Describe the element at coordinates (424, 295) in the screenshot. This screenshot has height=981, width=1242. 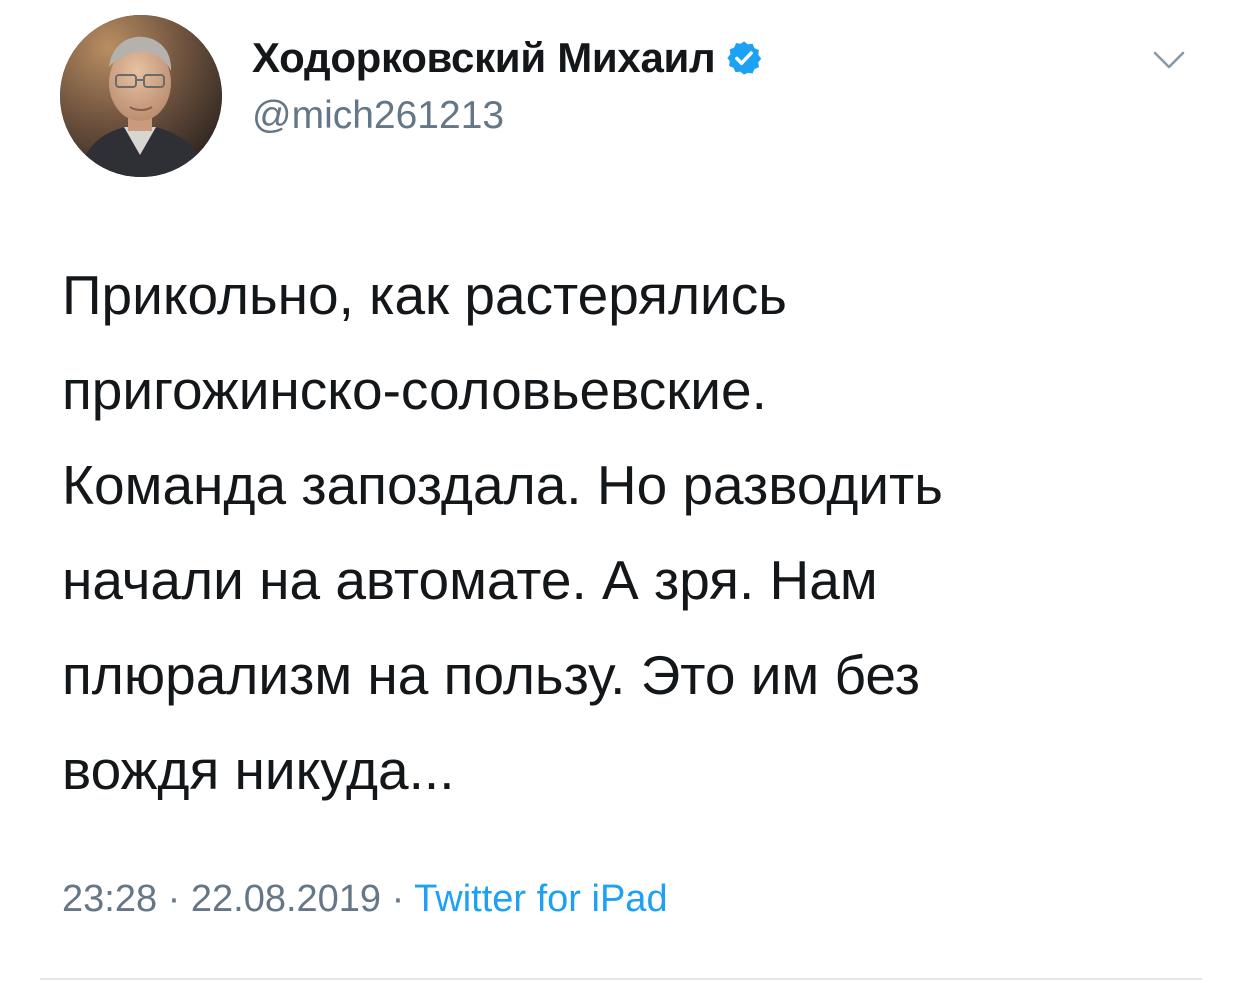
I see `tweet-text-line: Прикольно, как растерялись` at that location.